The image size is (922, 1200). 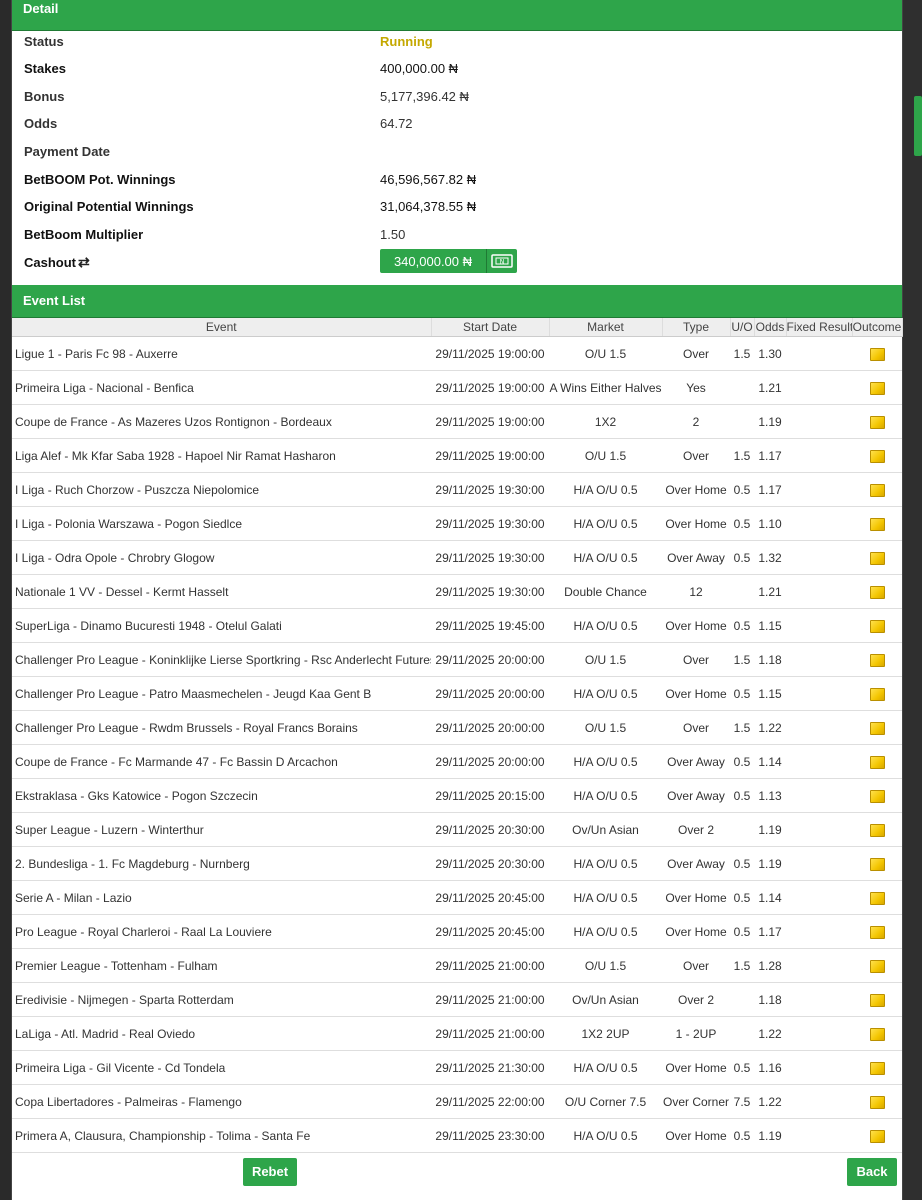 I want to click on start-date: 29/11/2025 20:45:00, so click(x=490, y=931).